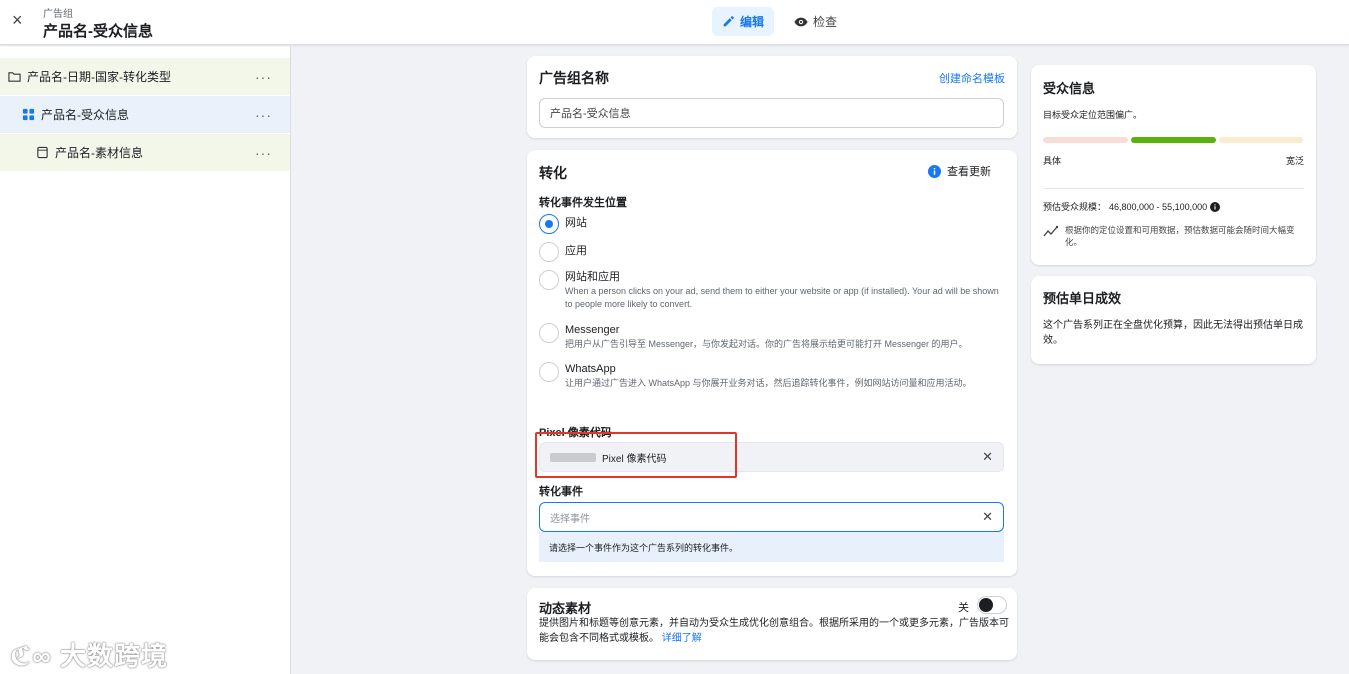  Describe the element at coordinates (114, 656) in the screenshot. I see `watermark-text: 大数跨境` at that location.